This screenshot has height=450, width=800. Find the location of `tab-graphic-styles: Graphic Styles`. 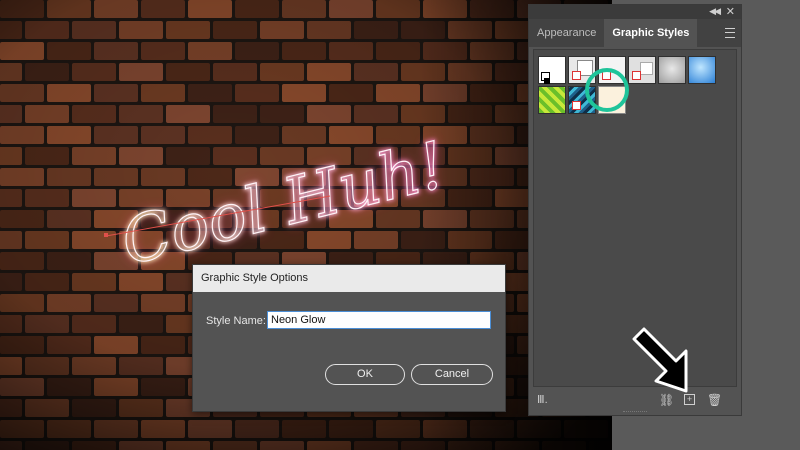

tab-graphic-styles: Graphic Styles is located at coordinates (651, 33).